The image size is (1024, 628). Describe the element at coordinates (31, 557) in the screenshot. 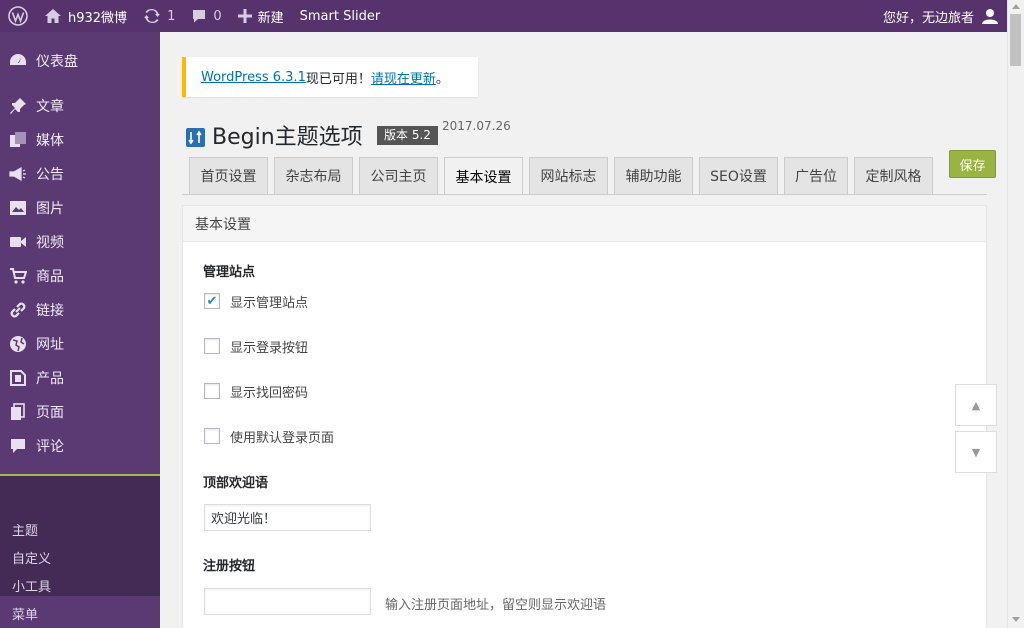

I see `submenu-item-customize: 自定义` at that location.